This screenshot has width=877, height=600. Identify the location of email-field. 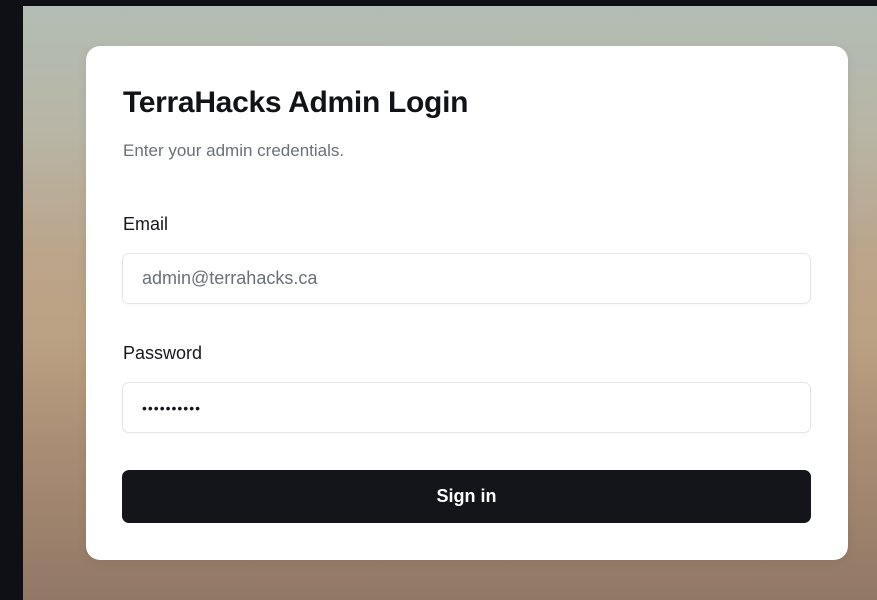
(466, 278).